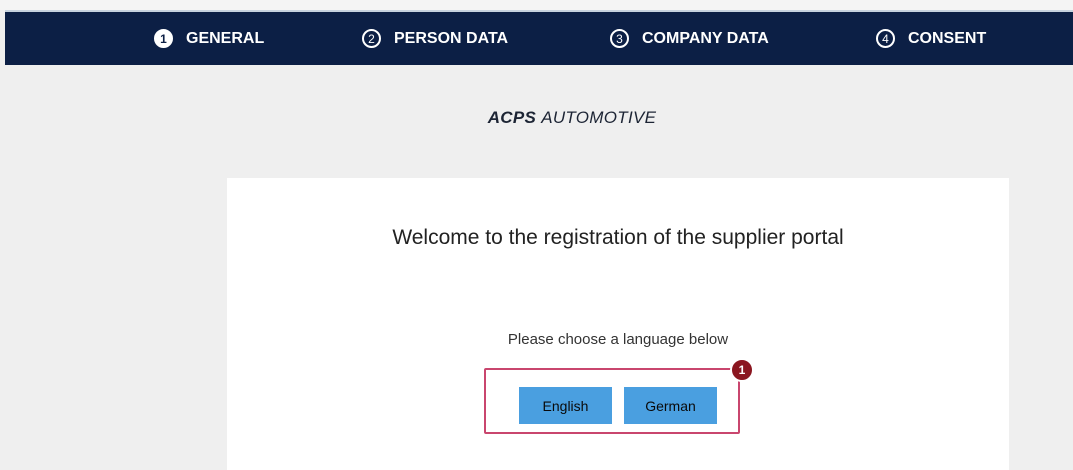  I want to click on step-general: 1 GENERAL, so click(209, 38).